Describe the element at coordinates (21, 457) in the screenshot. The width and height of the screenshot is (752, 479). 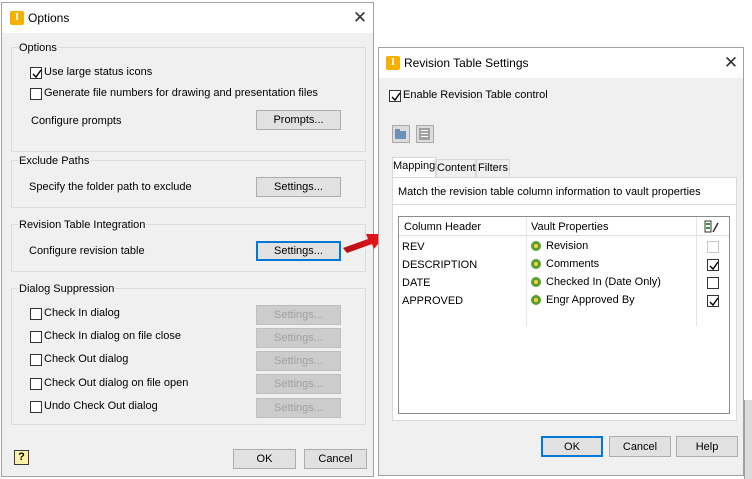
I see `help-icon: ?` at that location.